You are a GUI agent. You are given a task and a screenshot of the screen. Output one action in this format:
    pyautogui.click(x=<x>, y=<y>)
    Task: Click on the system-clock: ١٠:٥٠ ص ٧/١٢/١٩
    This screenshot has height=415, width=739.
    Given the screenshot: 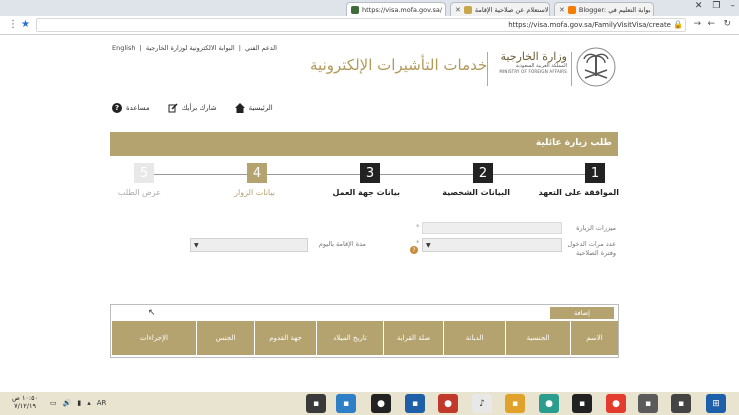 What is the action you would take?
    pyautogui.click(x=25, y=402)
    